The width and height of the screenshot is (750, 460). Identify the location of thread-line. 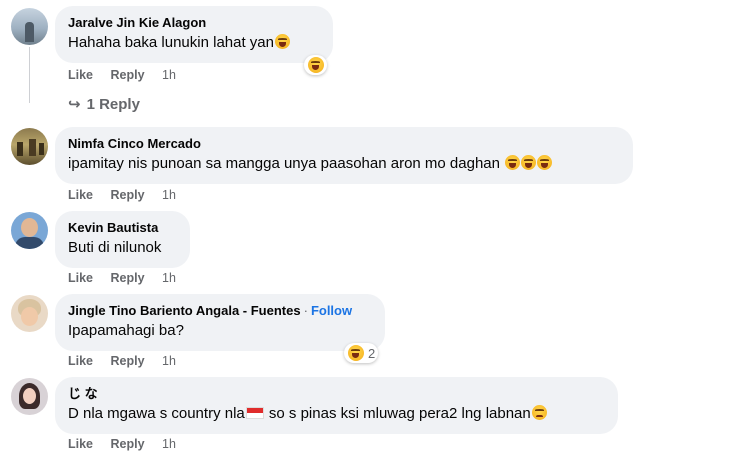
(29, 75).